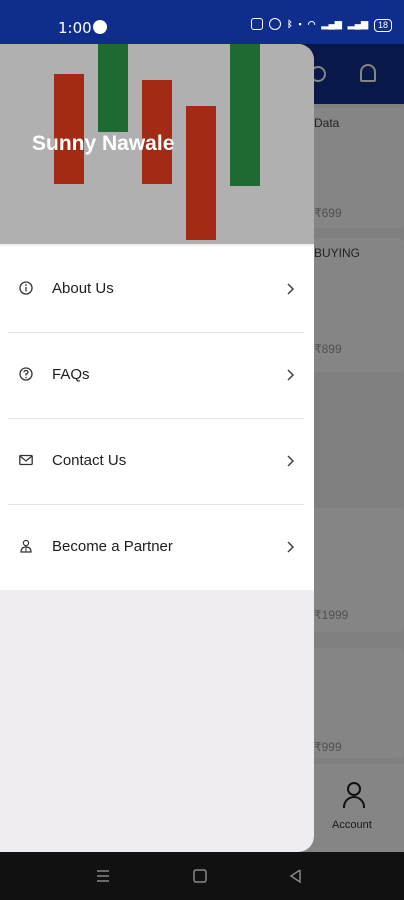  Describe the element at coordinates (382, 25) in the screenshot. I see `battery-icon: 18` at that location.